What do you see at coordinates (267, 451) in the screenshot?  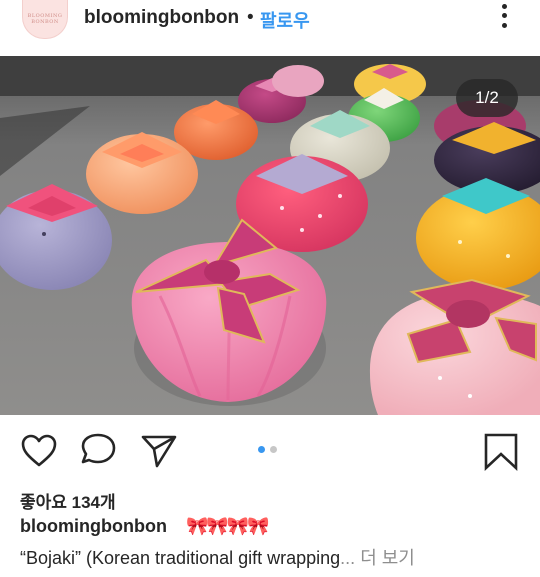 I see `carousel-indicator` at bounding box center [267, 451].